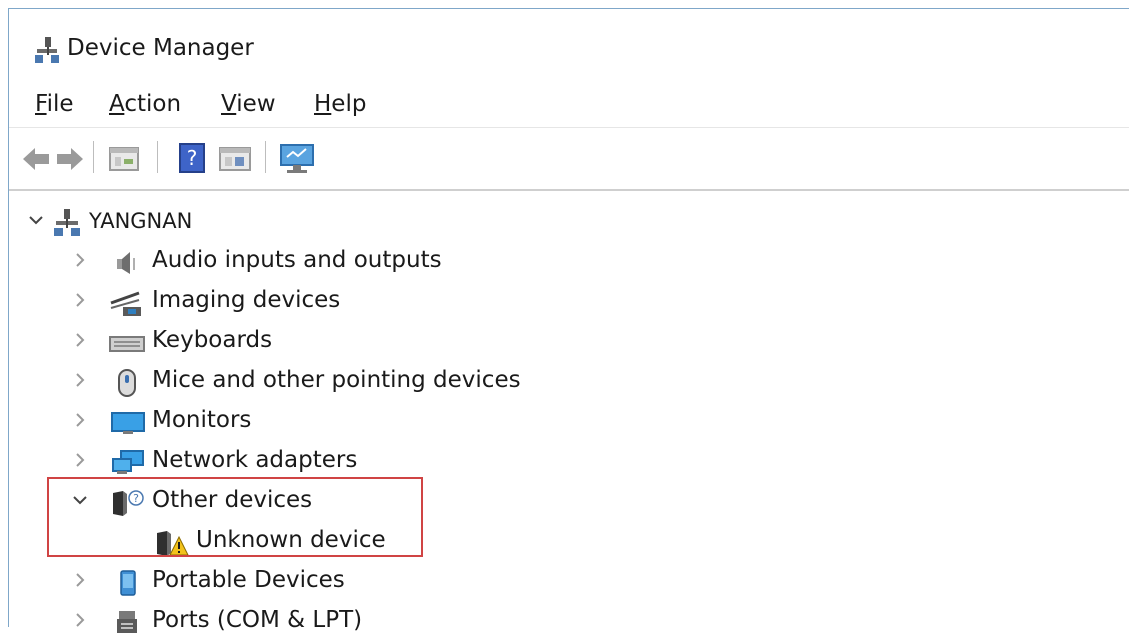  What do you see at coordinates (145, 104) in the screenshot?
I see `menu-action: Action` at bounding box center [145, 104].